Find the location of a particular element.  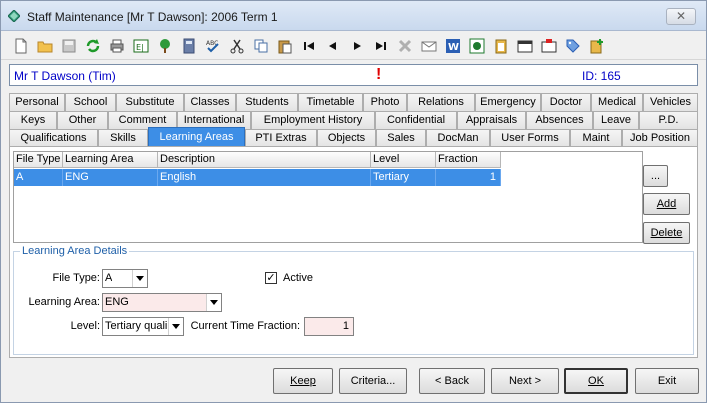

spellcheck-icon: ABC is located at coordinates (213, 46).